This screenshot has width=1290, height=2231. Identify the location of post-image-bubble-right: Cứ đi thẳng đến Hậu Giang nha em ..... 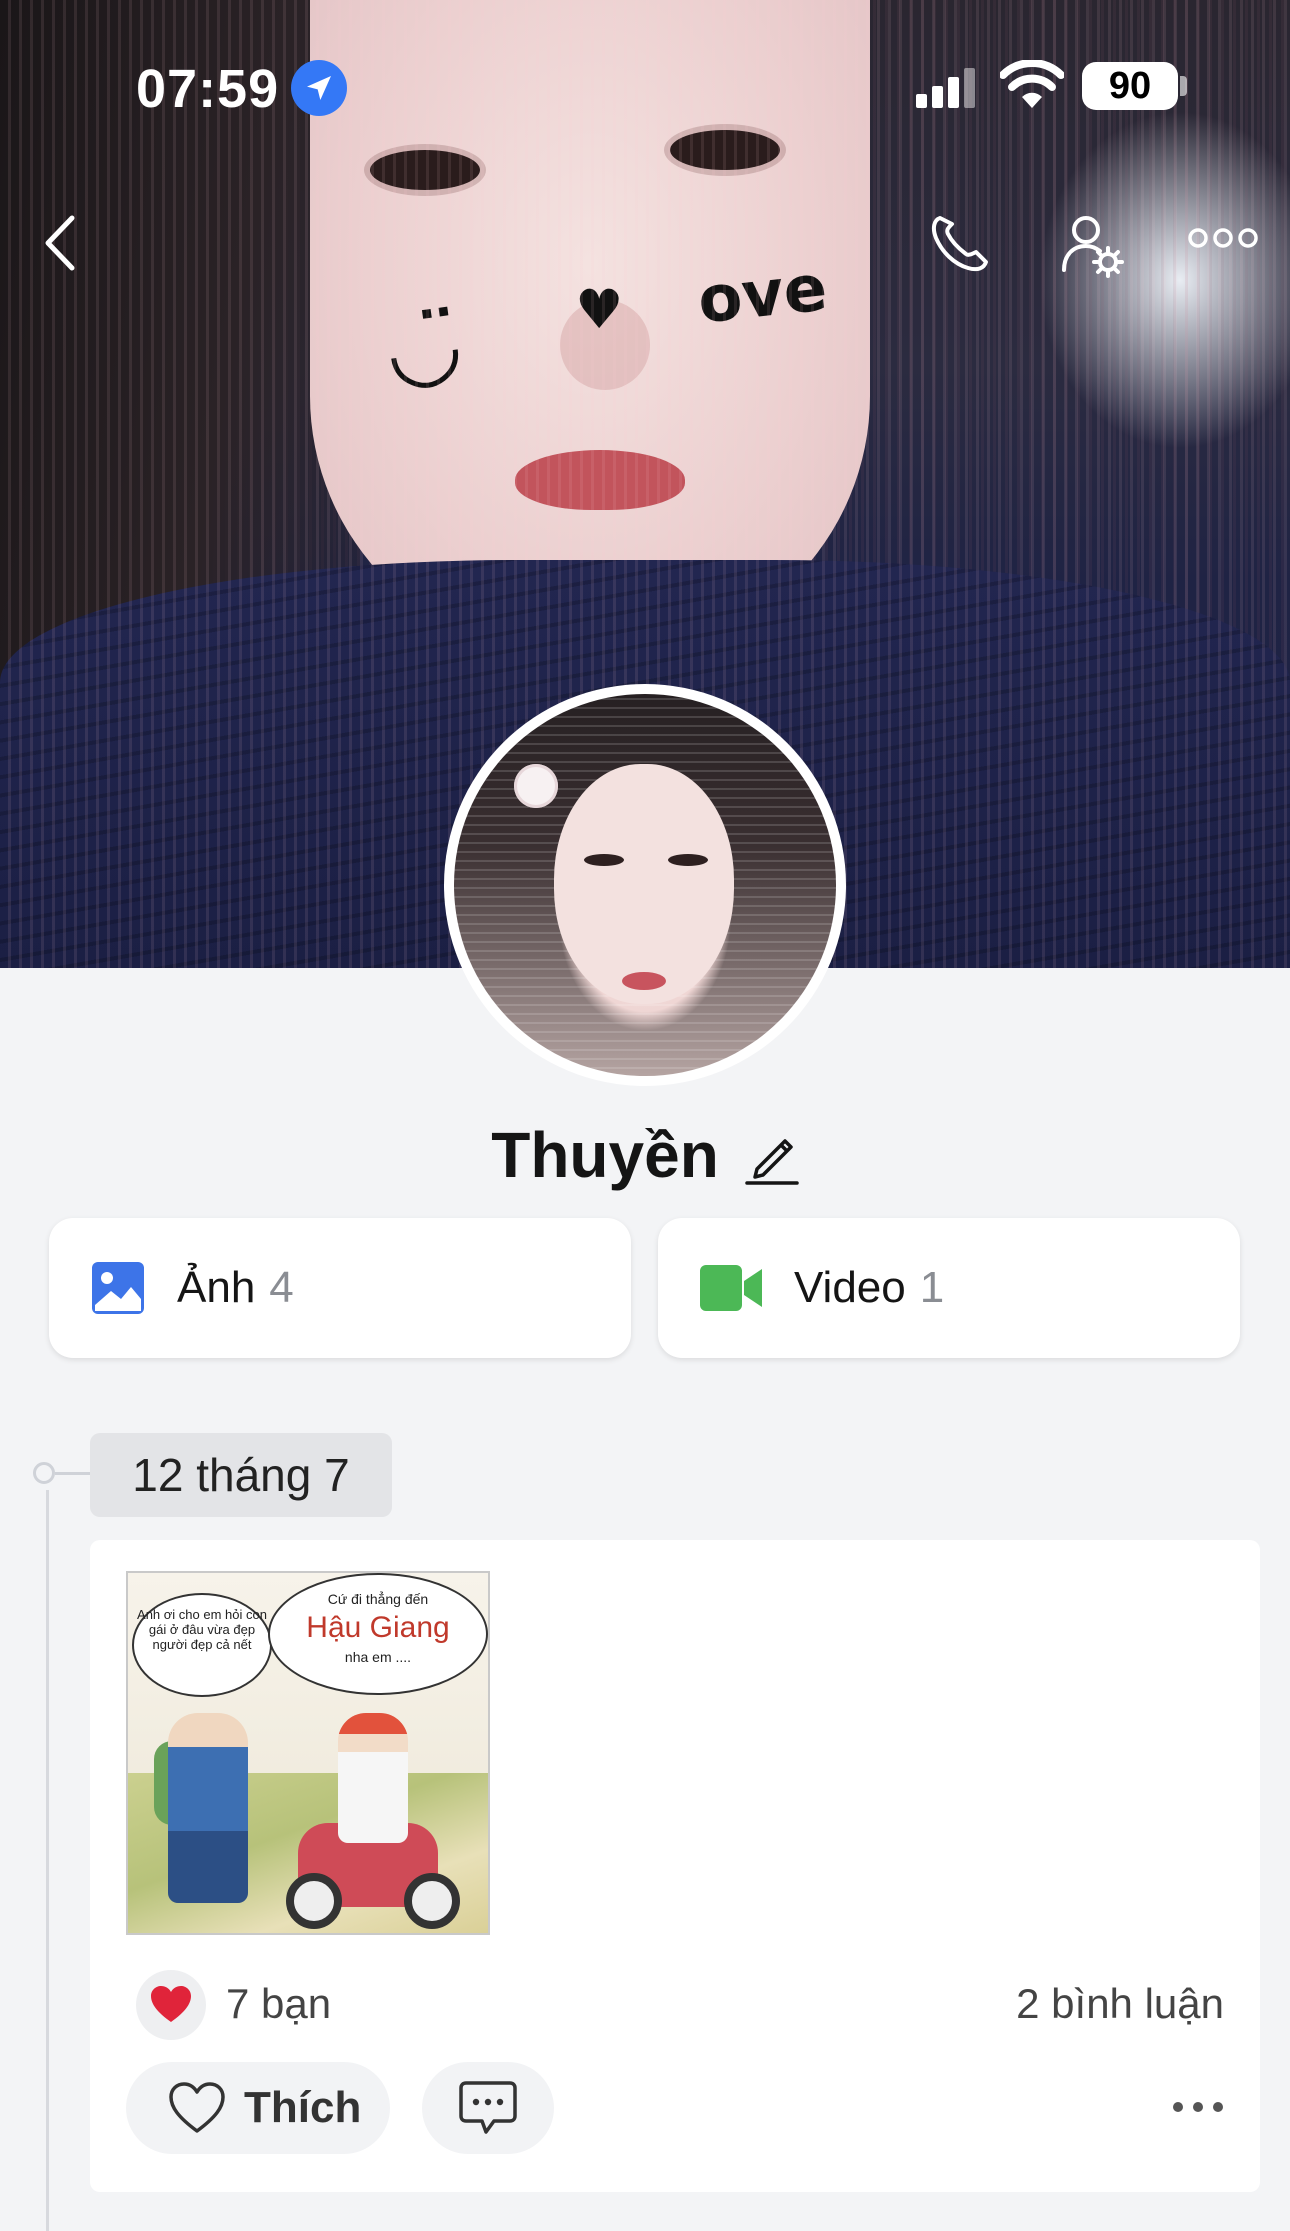
(378, 1634).